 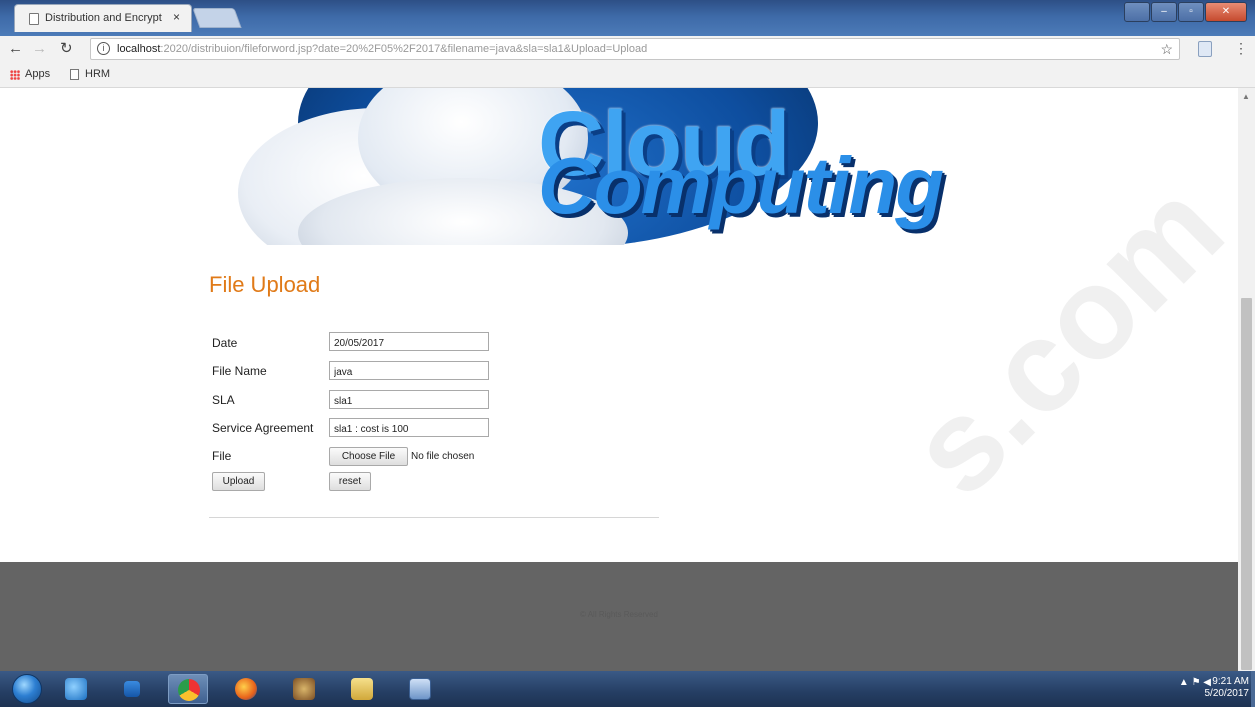 I want to click on firefox-icon, so click(x=246, y=689).